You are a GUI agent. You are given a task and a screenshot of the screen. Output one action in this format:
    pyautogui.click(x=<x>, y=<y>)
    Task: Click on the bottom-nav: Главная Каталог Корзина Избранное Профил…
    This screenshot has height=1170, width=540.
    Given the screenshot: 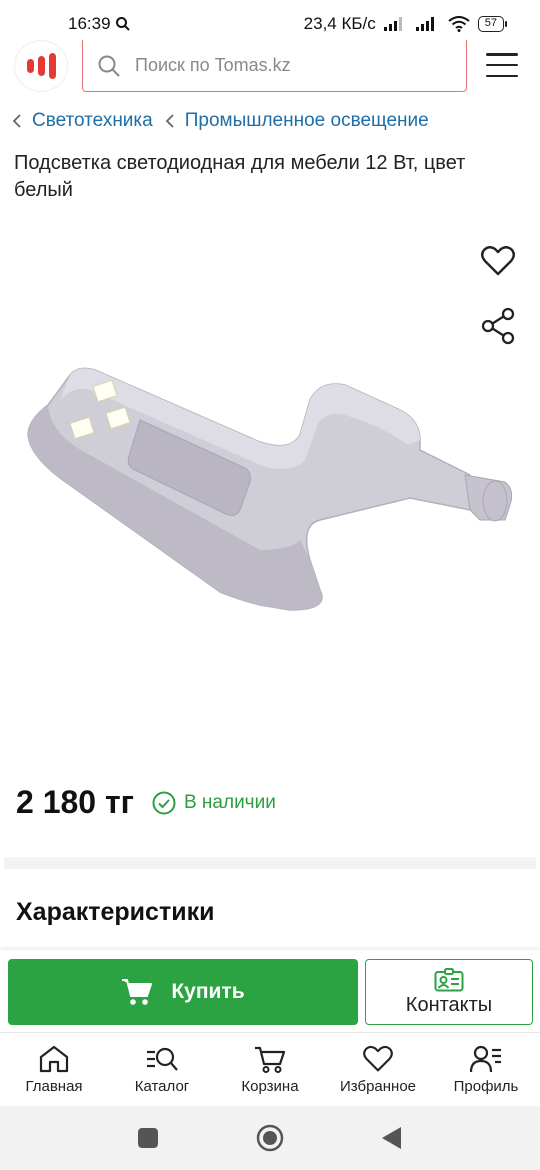 What is the action you would take?
    pyautogui.click(x=270, y=1069)
    